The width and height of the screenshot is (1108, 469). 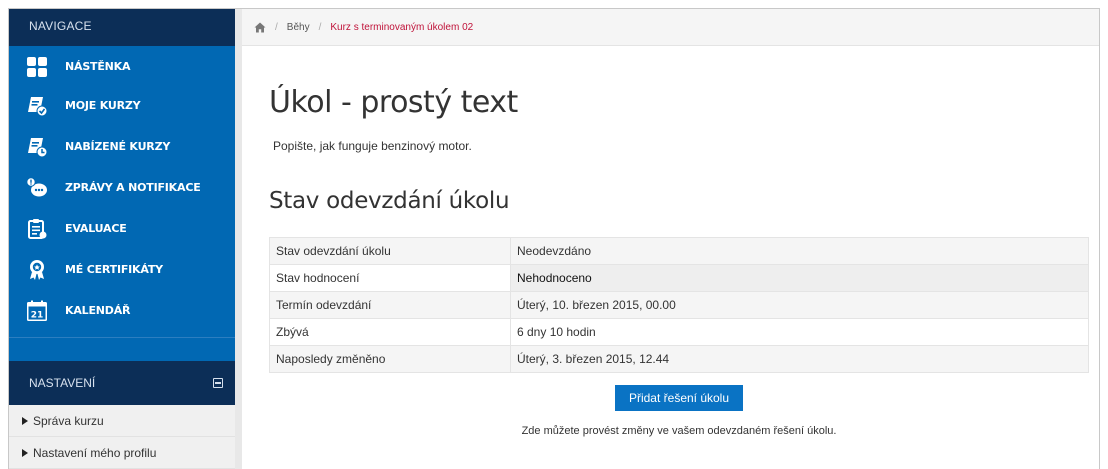 I want to click on status-key: Stav hodnocení, so click(x=390, y=278).